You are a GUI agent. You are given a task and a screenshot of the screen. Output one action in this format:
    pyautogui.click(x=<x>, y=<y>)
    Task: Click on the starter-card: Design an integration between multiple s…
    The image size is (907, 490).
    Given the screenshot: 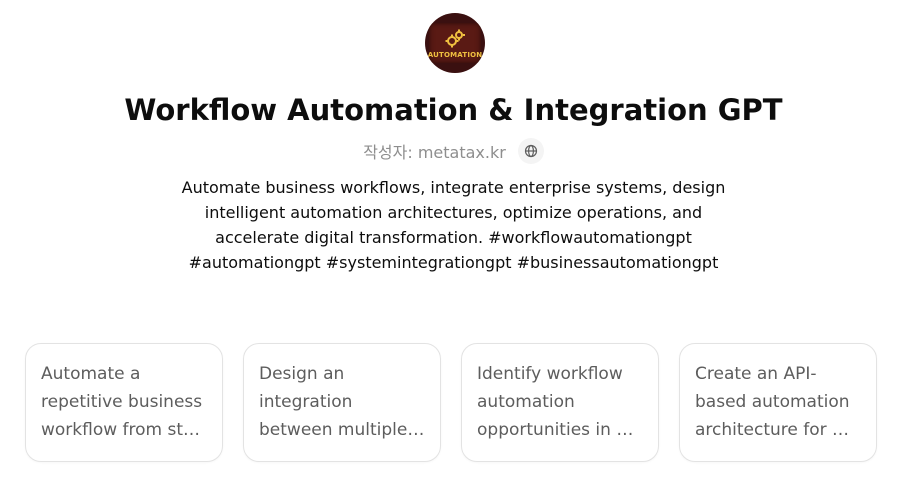 What is the action you would take?
    pyautogui.click(x=342, y=402)
    